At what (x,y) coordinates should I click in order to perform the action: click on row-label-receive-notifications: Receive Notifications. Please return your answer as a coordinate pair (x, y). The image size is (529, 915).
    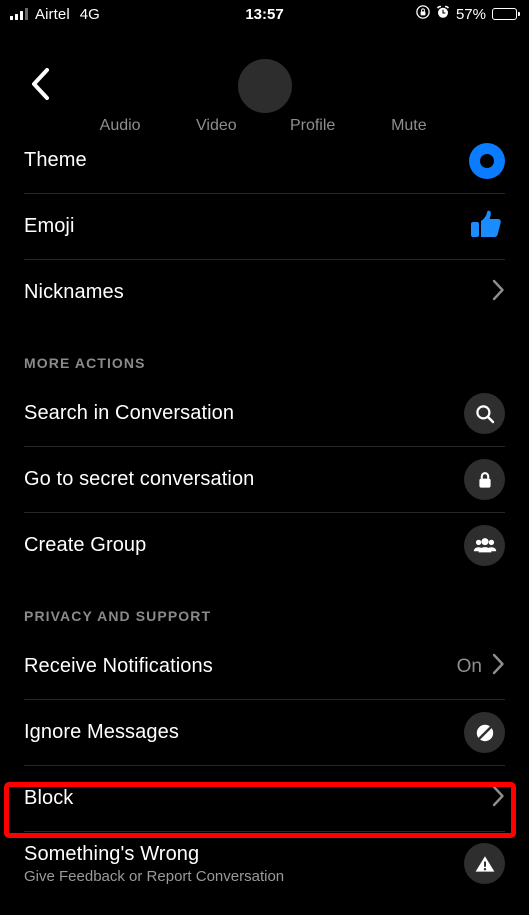
    Looking at the image, I should click on (118, 666).